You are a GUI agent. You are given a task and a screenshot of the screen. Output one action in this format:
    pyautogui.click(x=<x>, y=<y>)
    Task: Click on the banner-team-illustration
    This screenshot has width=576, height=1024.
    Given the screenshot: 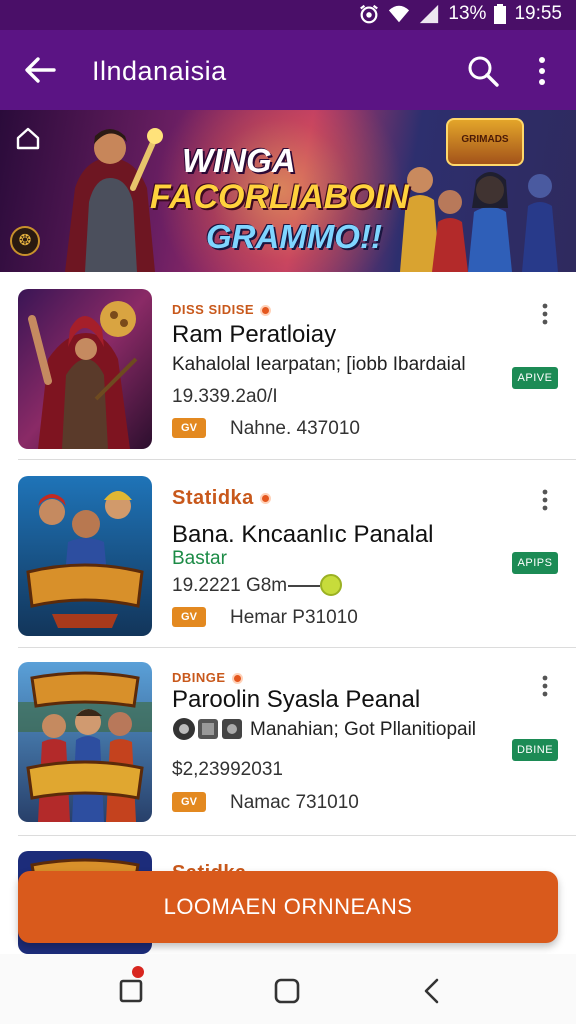 What is the action you would take?
    pyautogui.click(x=479, y=219)
    